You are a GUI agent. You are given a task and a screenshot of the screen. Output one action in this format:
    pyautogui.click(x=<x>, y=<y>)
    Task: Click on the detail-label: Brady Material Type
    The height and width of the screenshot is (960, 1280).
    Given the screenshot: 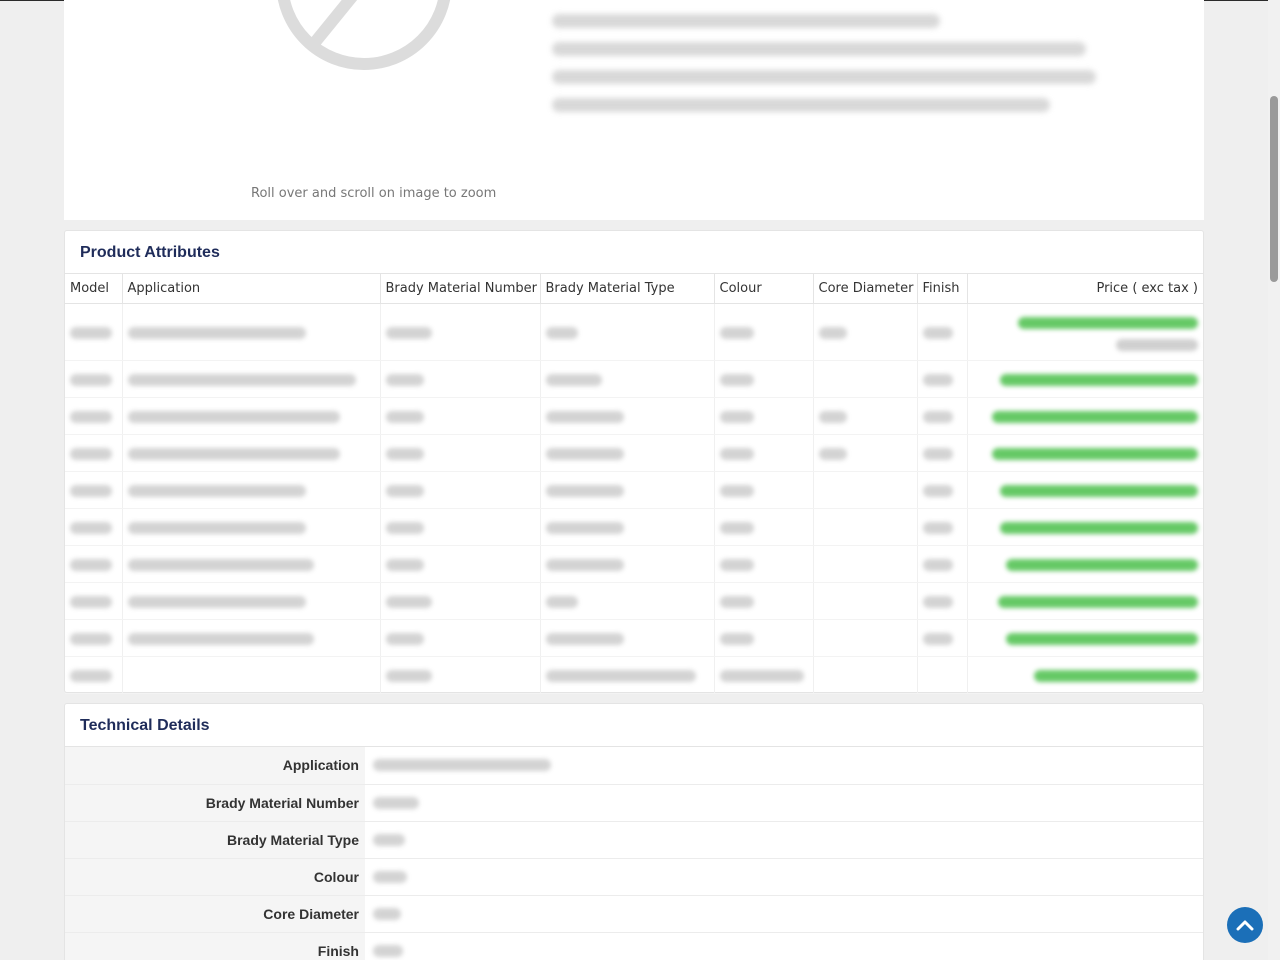 What is the action you would take?
    pyautogui.click(x=215, y=840)
    